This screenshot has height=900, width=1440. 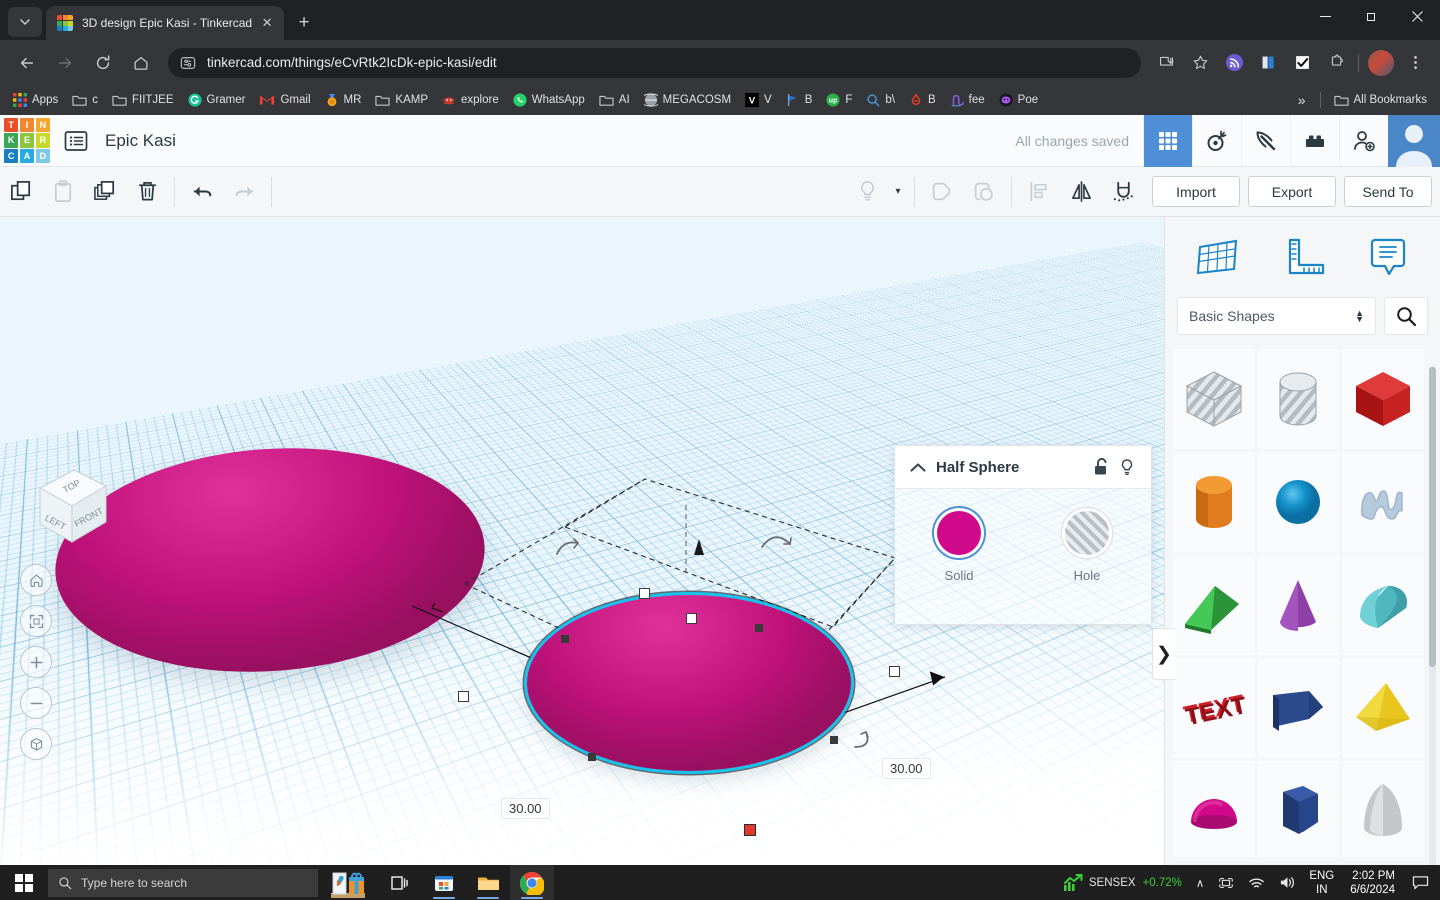 I want to click on bookmark-b-: b\, so click(x=880, y=100).